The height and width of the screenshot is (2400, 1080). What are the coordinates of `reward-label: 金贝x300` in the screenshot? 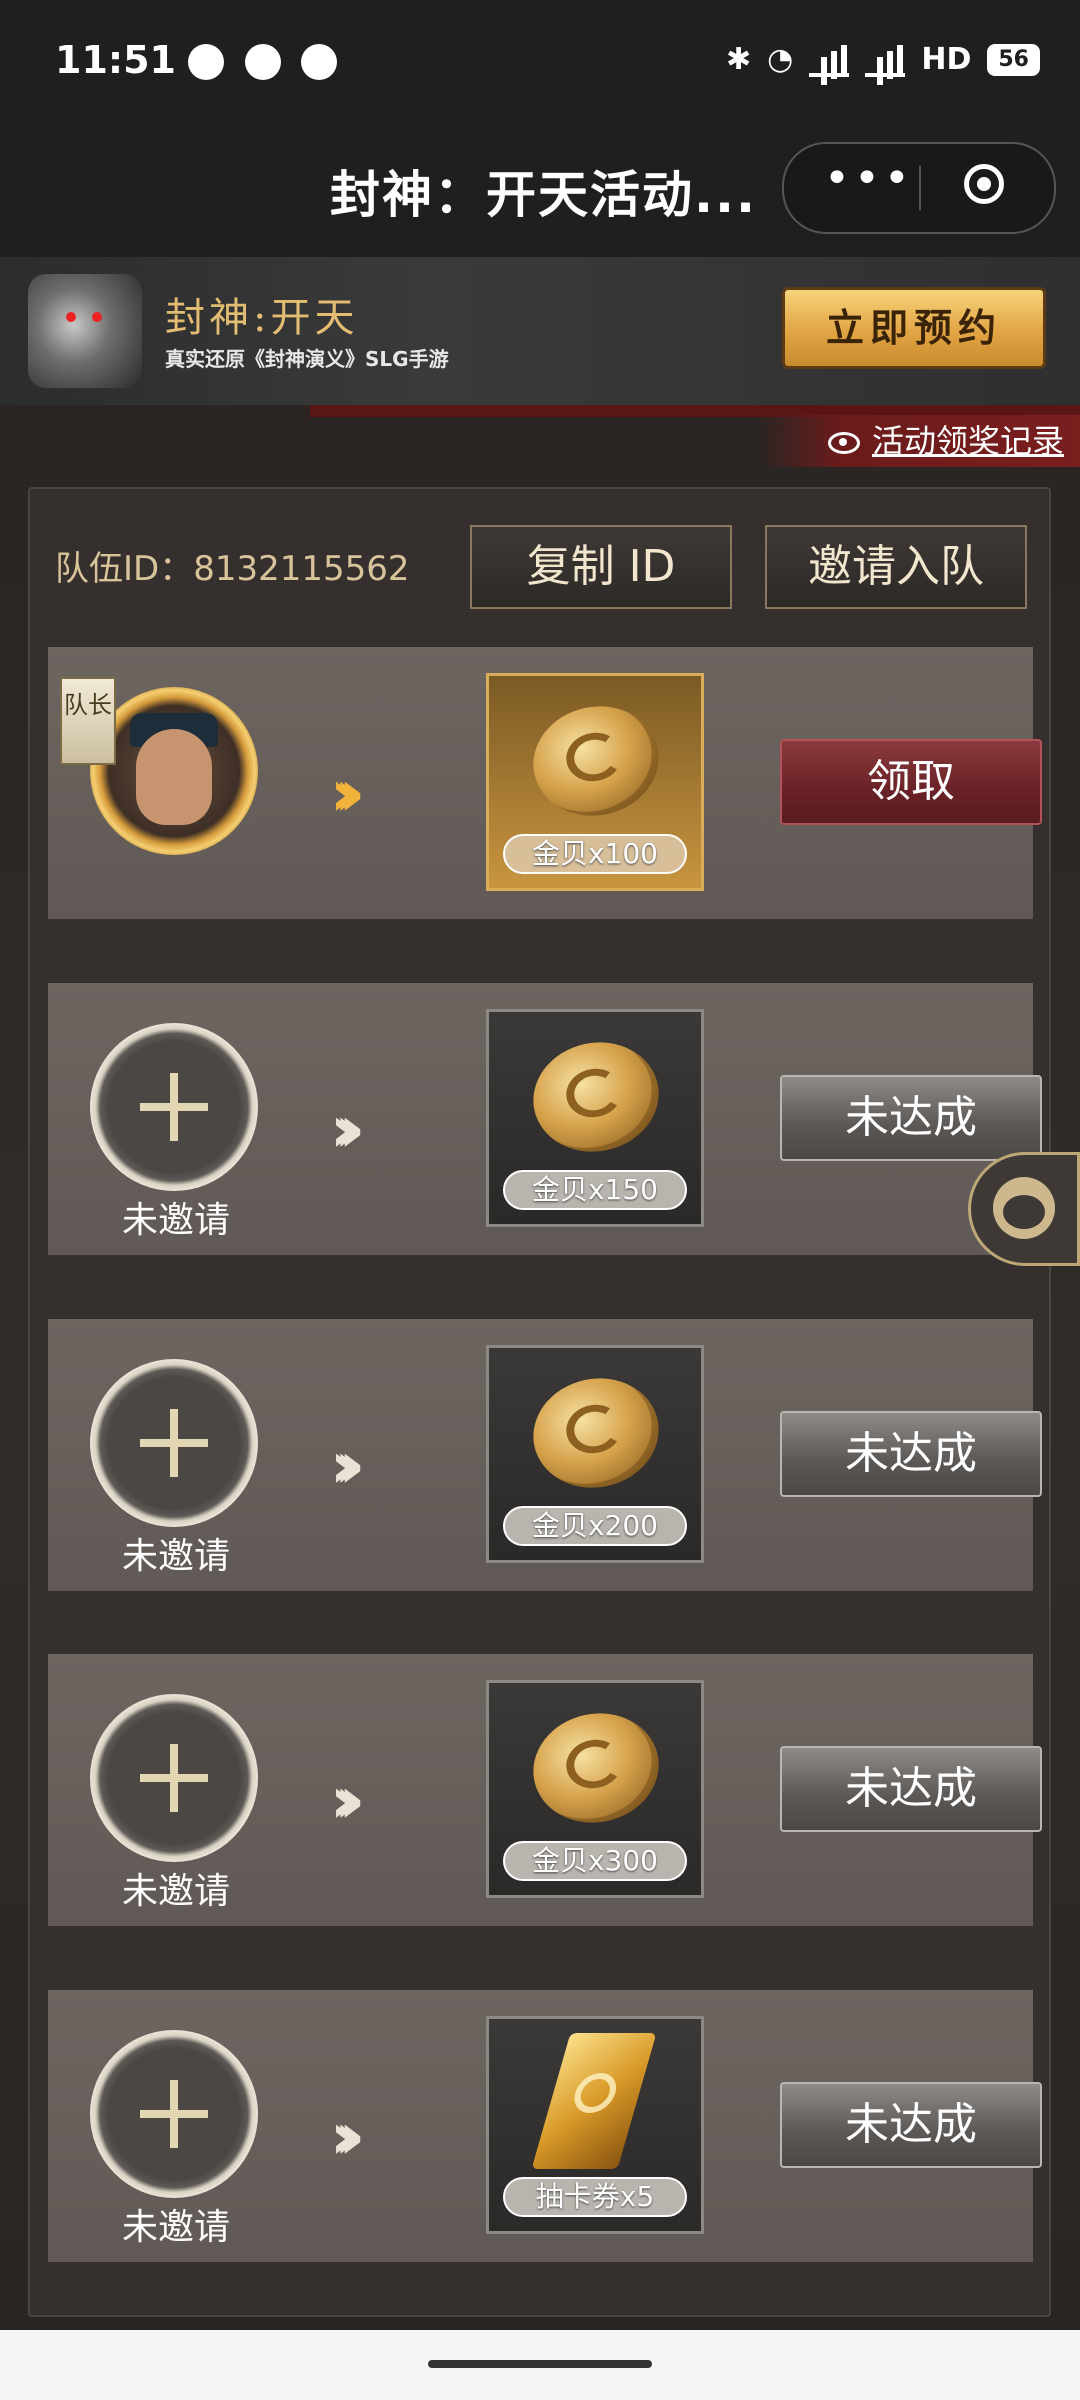 It's located at (595, 1861).